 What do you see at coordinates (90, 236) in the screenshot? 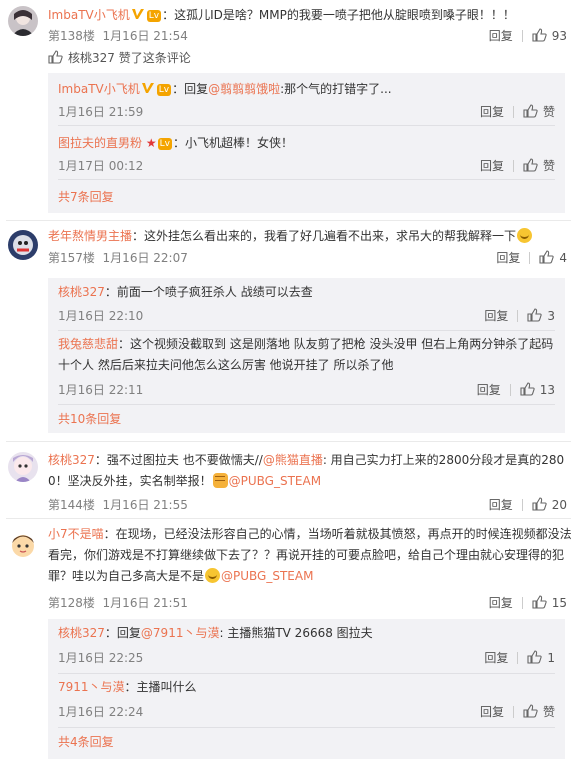
I see `username-link: 老年熬情男主播` at bounding box center [90, 236].